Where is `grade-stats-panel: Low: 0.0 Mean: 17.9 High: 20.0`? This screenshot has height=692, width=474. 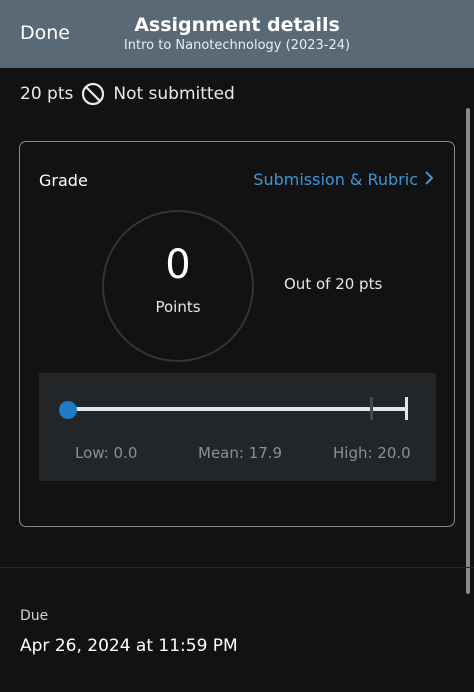
grade-stats-panel: Low: 0.0 Mean: 17.9 High: 20.0 is located at coordinates (237, 427).